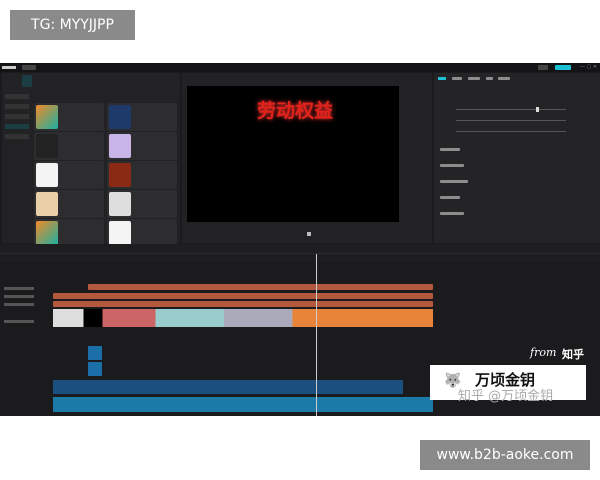 This screenshot has height=480, width=600. What do you see at coordinates (543, 67) in the screenshot?
I see `export-settings-button` at bounding box center [543, 67].